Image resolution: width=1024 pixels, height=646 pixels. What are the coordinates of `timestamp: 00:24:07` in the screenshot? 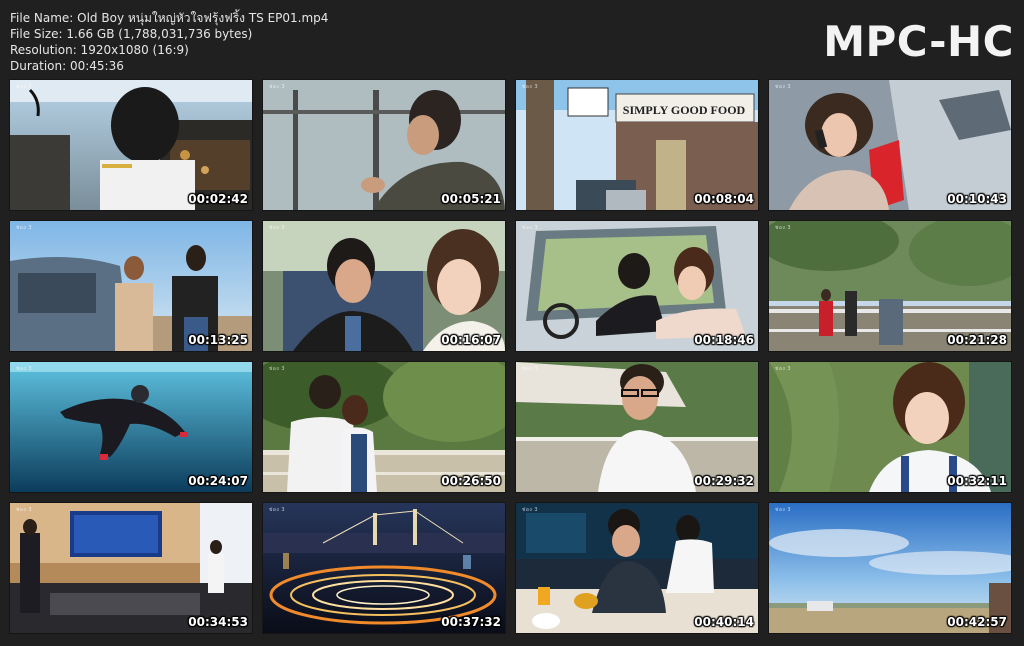 It's located at (218, 481).